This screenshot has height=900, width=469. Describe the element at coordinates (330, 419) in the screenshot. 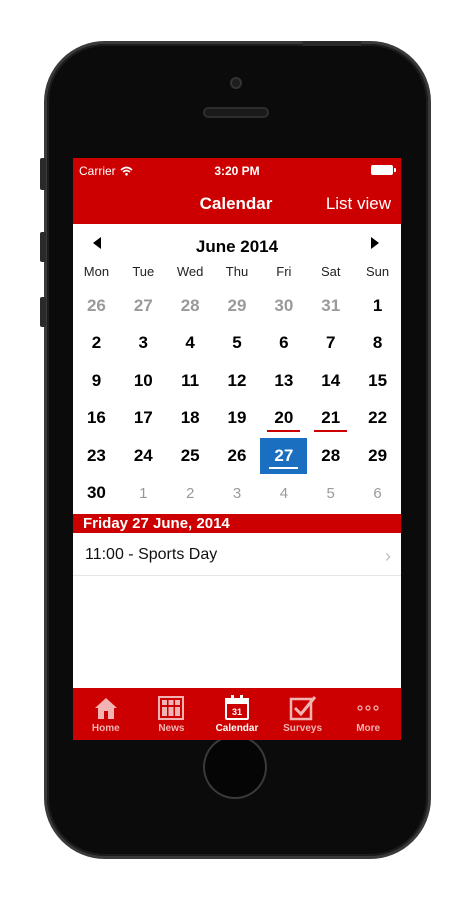

I see `calendar-day-with-event: 21` at that location.